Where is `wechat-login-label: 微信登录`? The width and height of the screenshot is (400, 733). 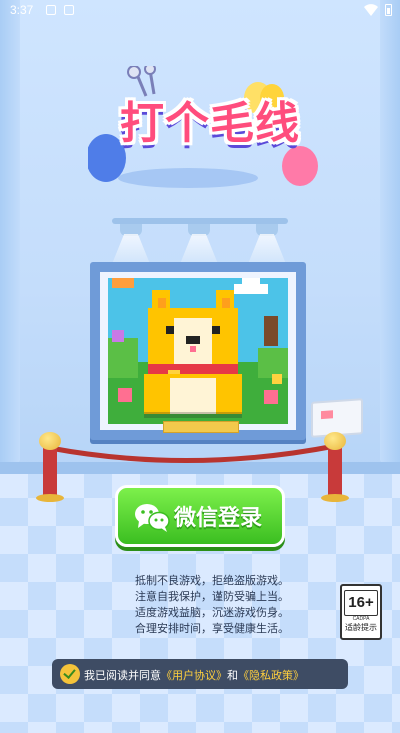 wechat-login-label: 微信登录 is located at coordinates (218, 518).